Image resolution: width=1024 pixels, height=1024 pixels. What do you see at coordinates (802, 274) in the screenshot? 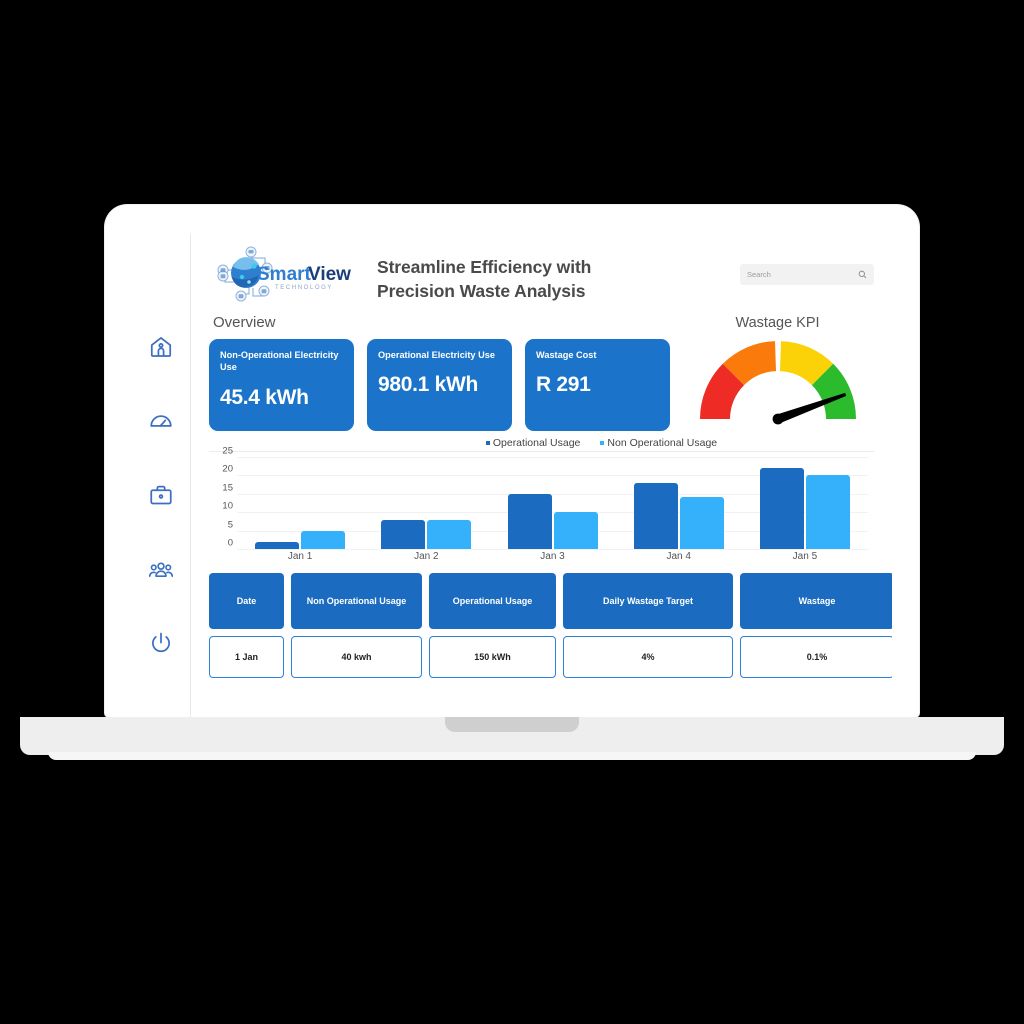
I see `search-input` at bounding box center [802, 274].